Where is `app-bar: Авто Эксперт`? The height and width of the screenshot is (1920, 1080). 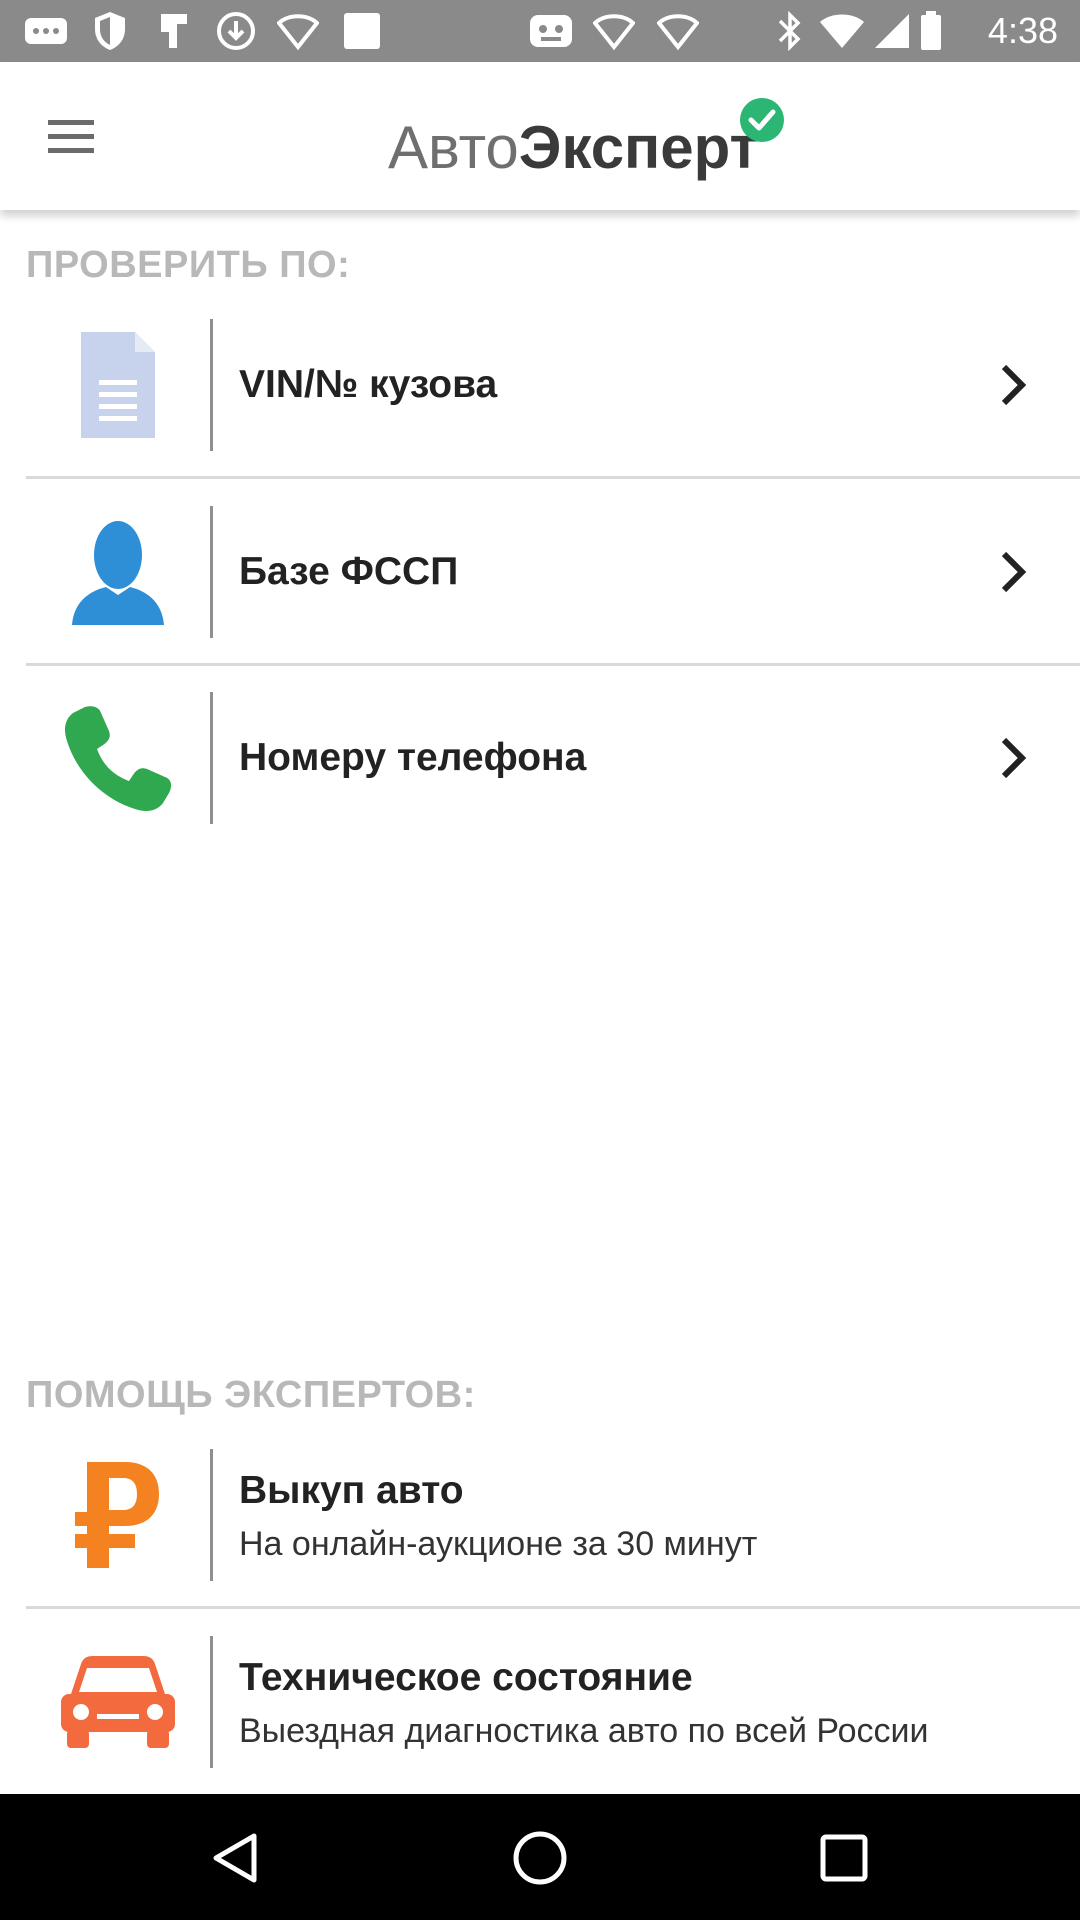
app-bar: Авто Эксперт is located at coordinates (540, 136).